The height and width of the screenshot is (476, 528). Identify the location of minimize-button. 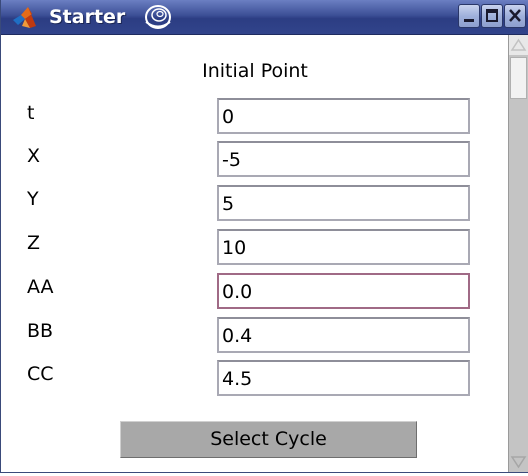
(469, 16).